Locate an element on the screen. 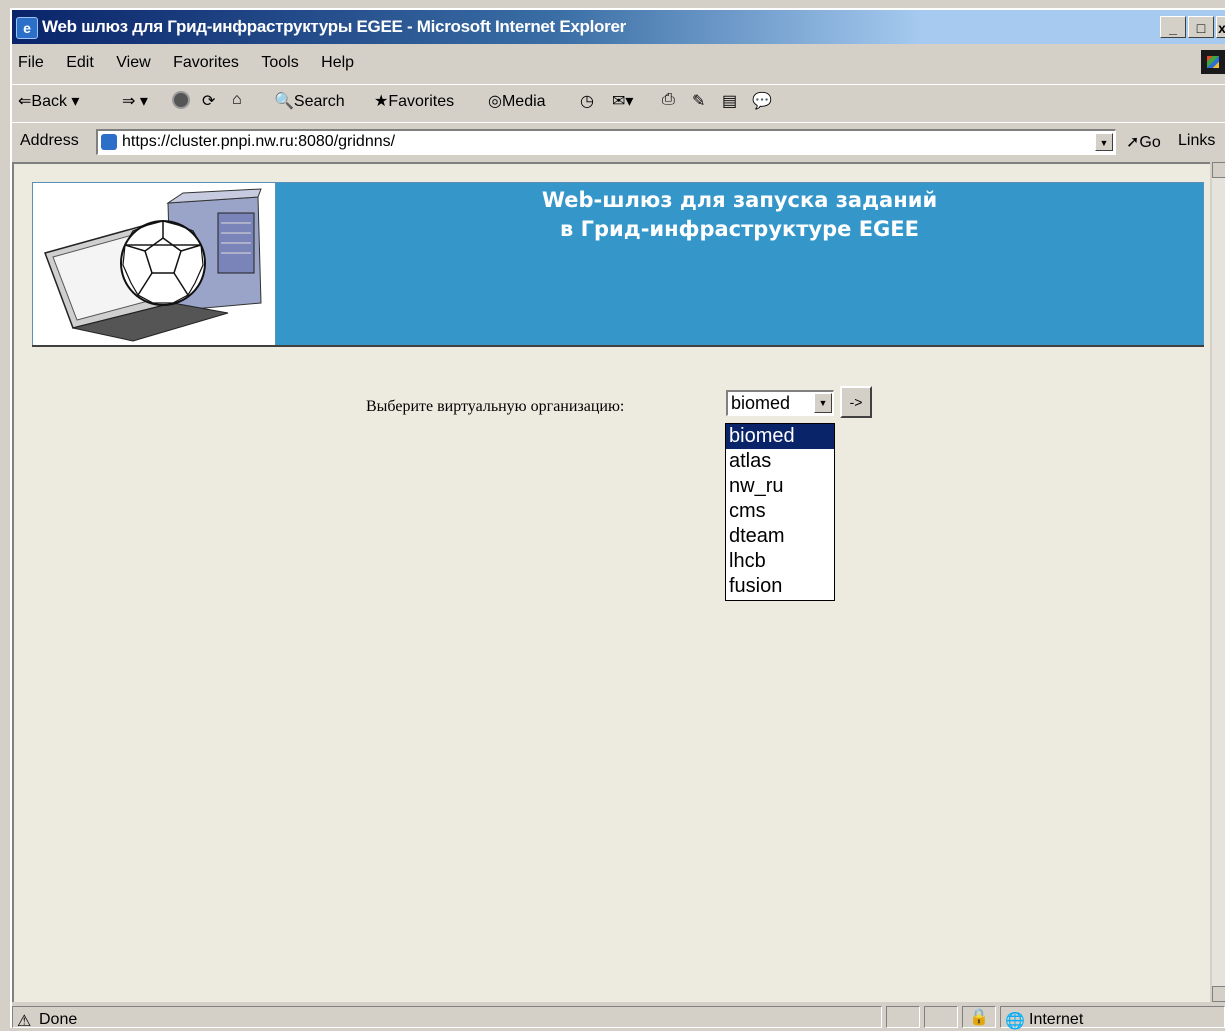 This screenshot has width=1225, height=1031. page-icon is located at coordinates (109, 142).